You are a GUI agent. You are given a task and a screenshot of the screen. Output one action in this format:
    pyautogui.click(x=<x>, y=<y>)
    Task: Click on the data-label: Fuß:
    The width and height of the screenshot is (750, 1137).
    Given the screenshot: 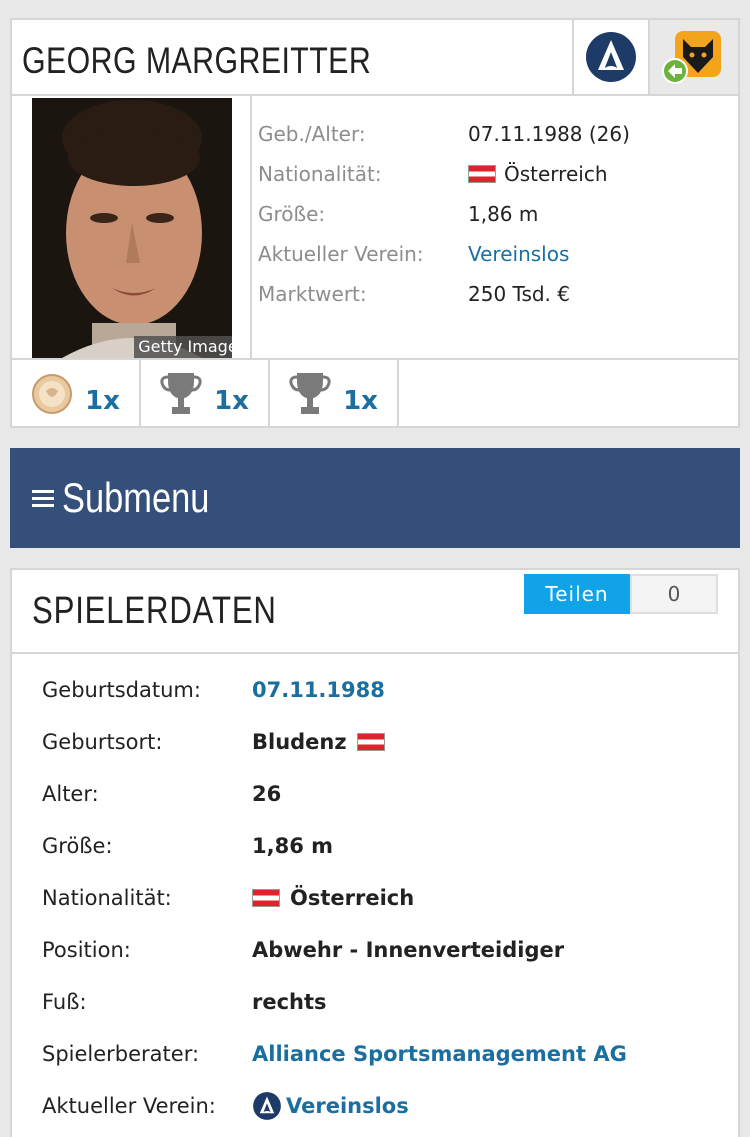 What is the action you would take?
    pyautogui.click(x=64, y=1002)
    